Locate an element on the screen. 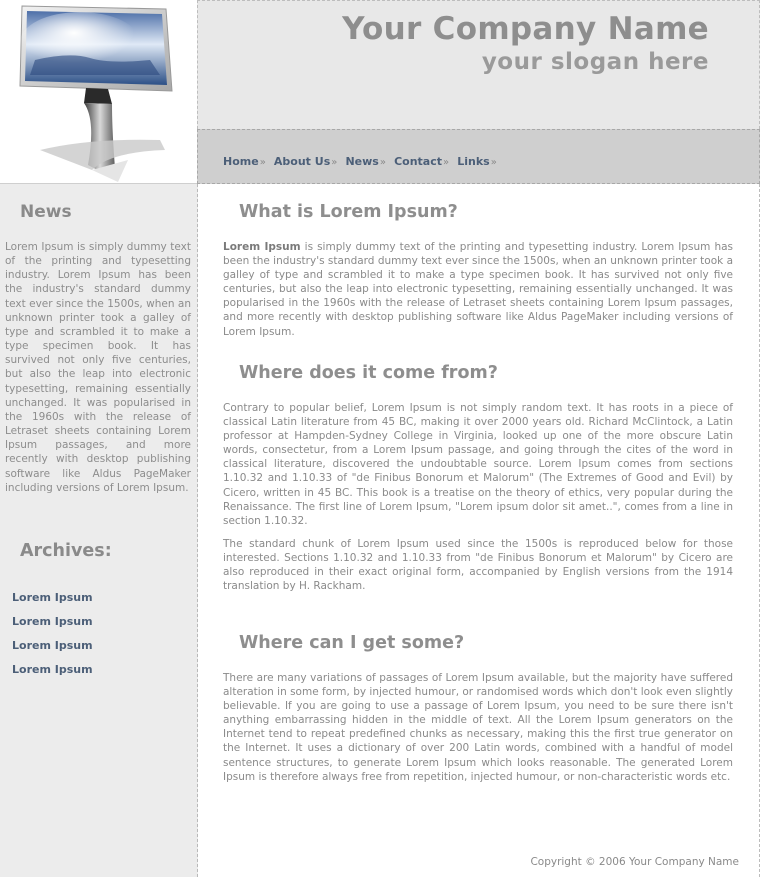  nav-item-about: About Us» is located at coordinates (307, 161).